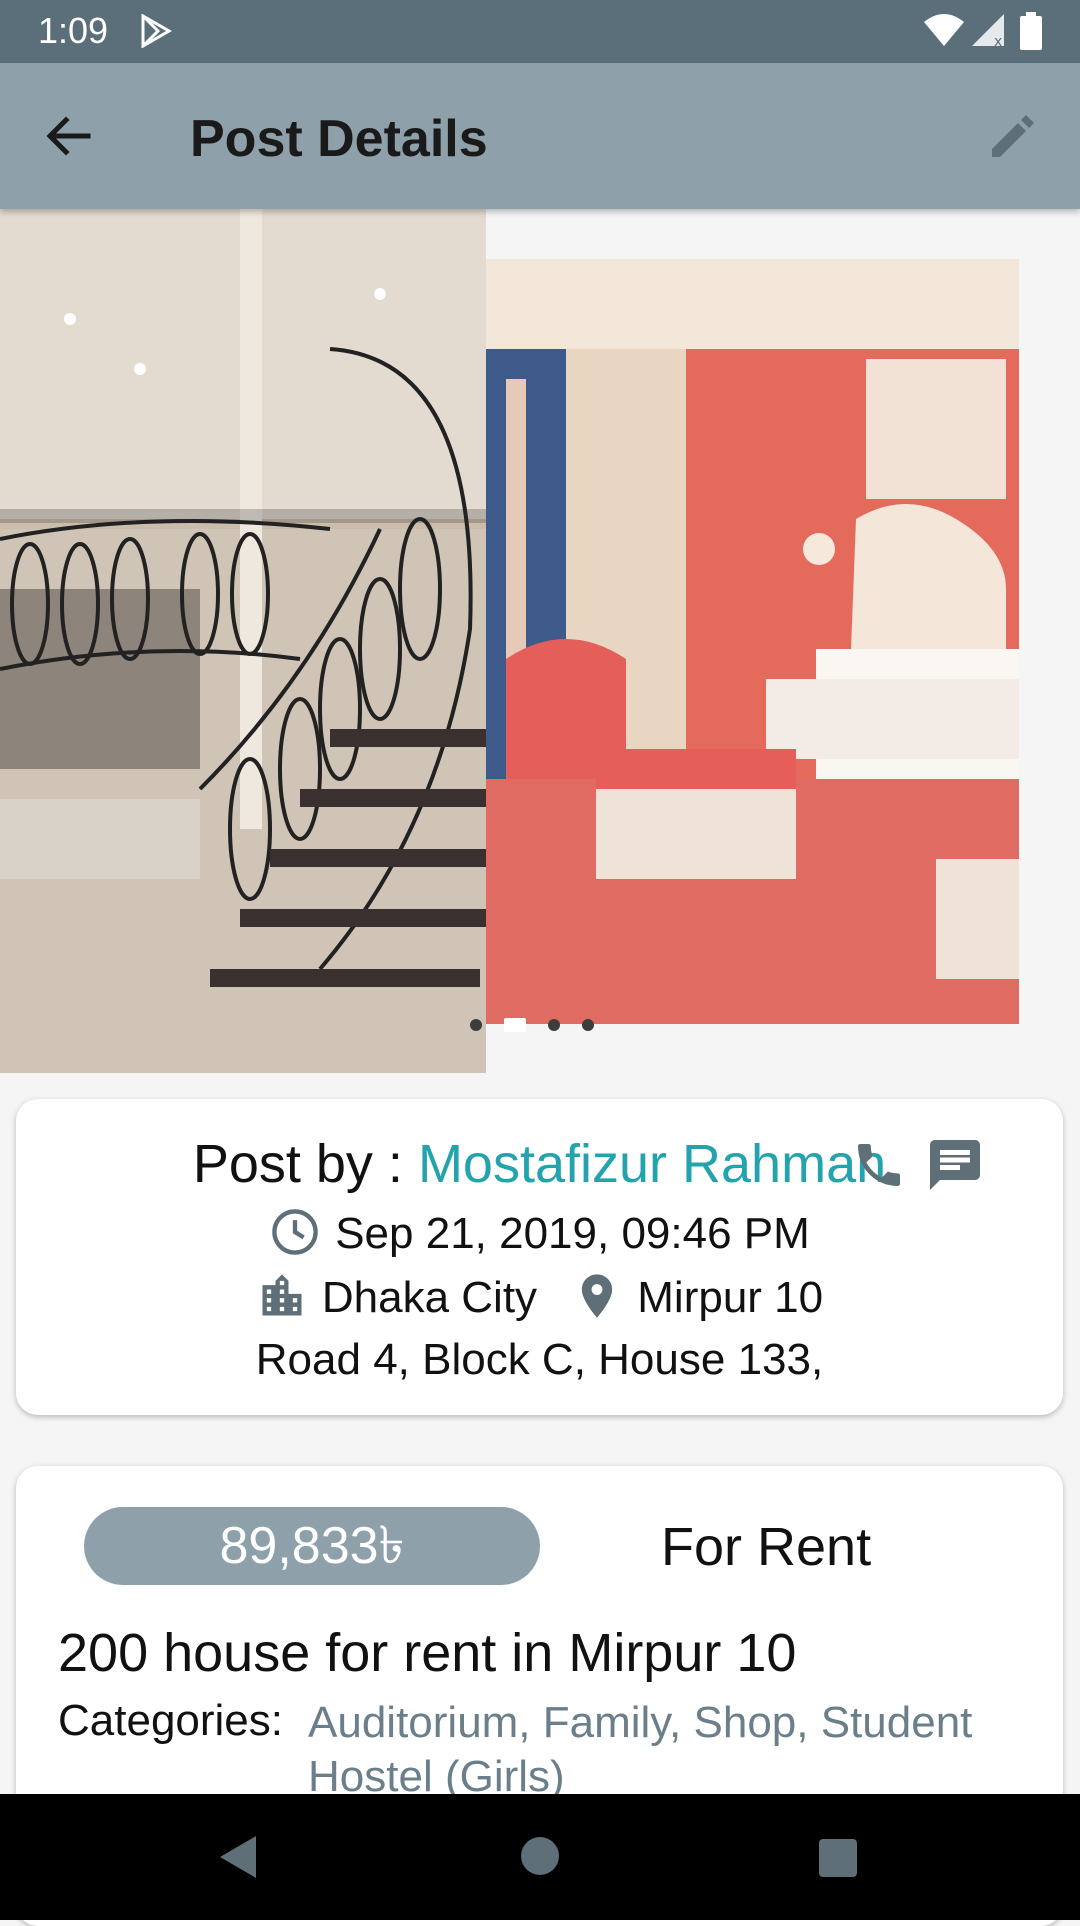  Describe the element at coordinates (532, 1025) in the screenshot. I see `gallery-page-indicator` at that location.